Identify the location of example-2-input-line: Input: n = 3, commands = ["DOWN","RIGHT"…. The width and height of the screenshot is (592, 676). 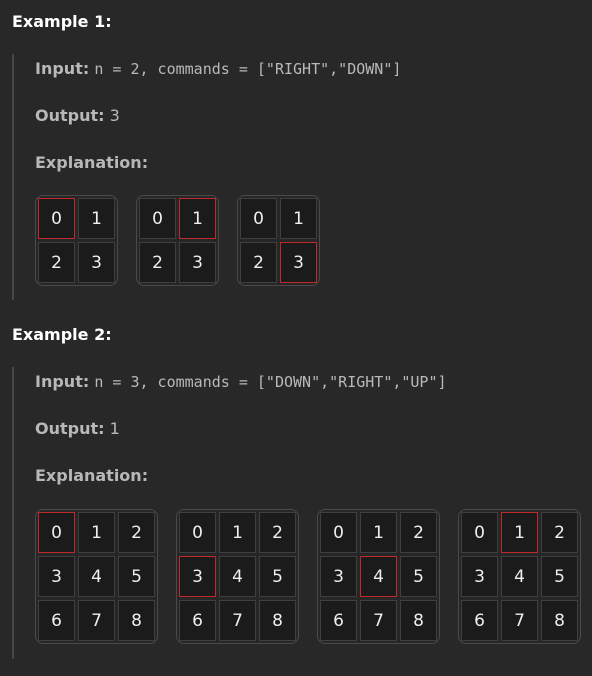
(241, 382).